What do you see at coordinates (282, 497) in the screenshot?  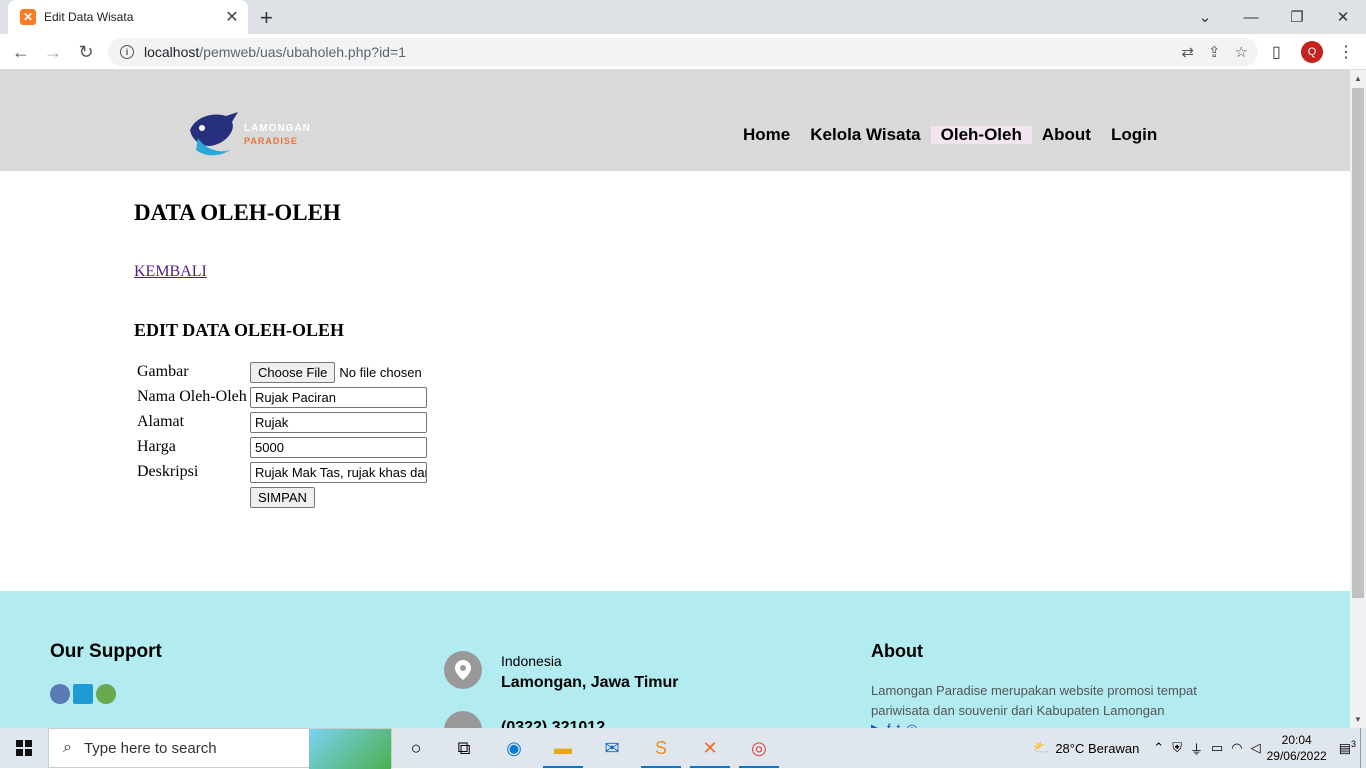 I see `simpan-button: SIMPAN` at bounding box center [282, 497].